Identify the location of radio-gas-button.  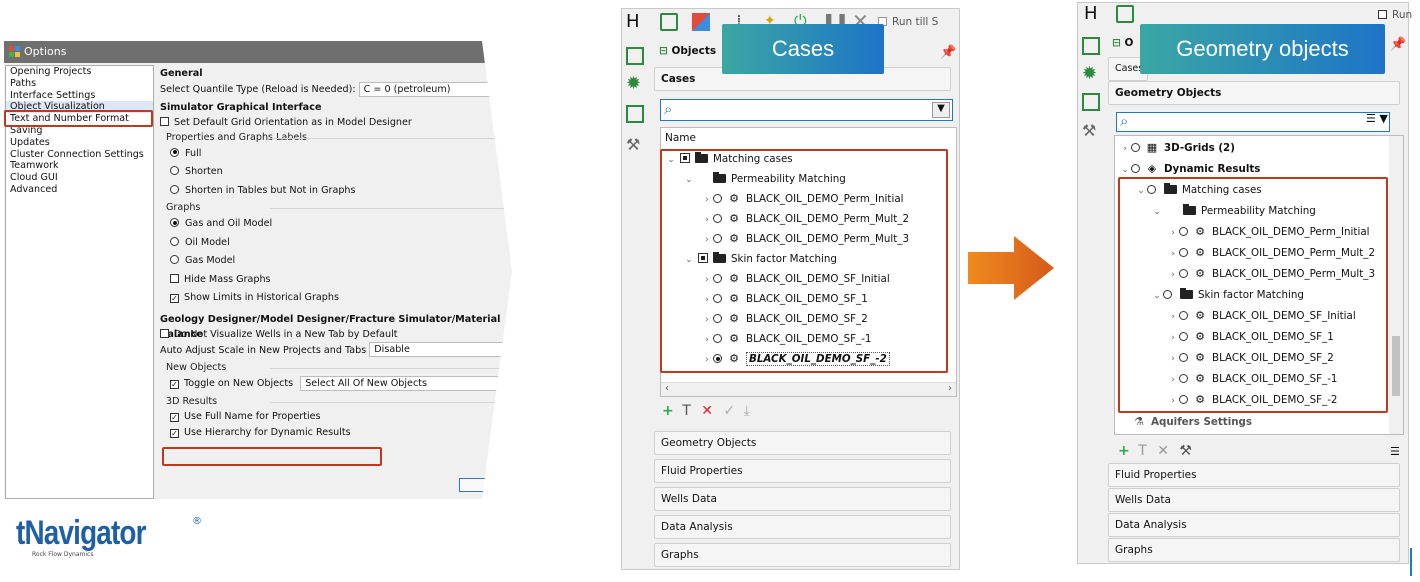
(174, 259).